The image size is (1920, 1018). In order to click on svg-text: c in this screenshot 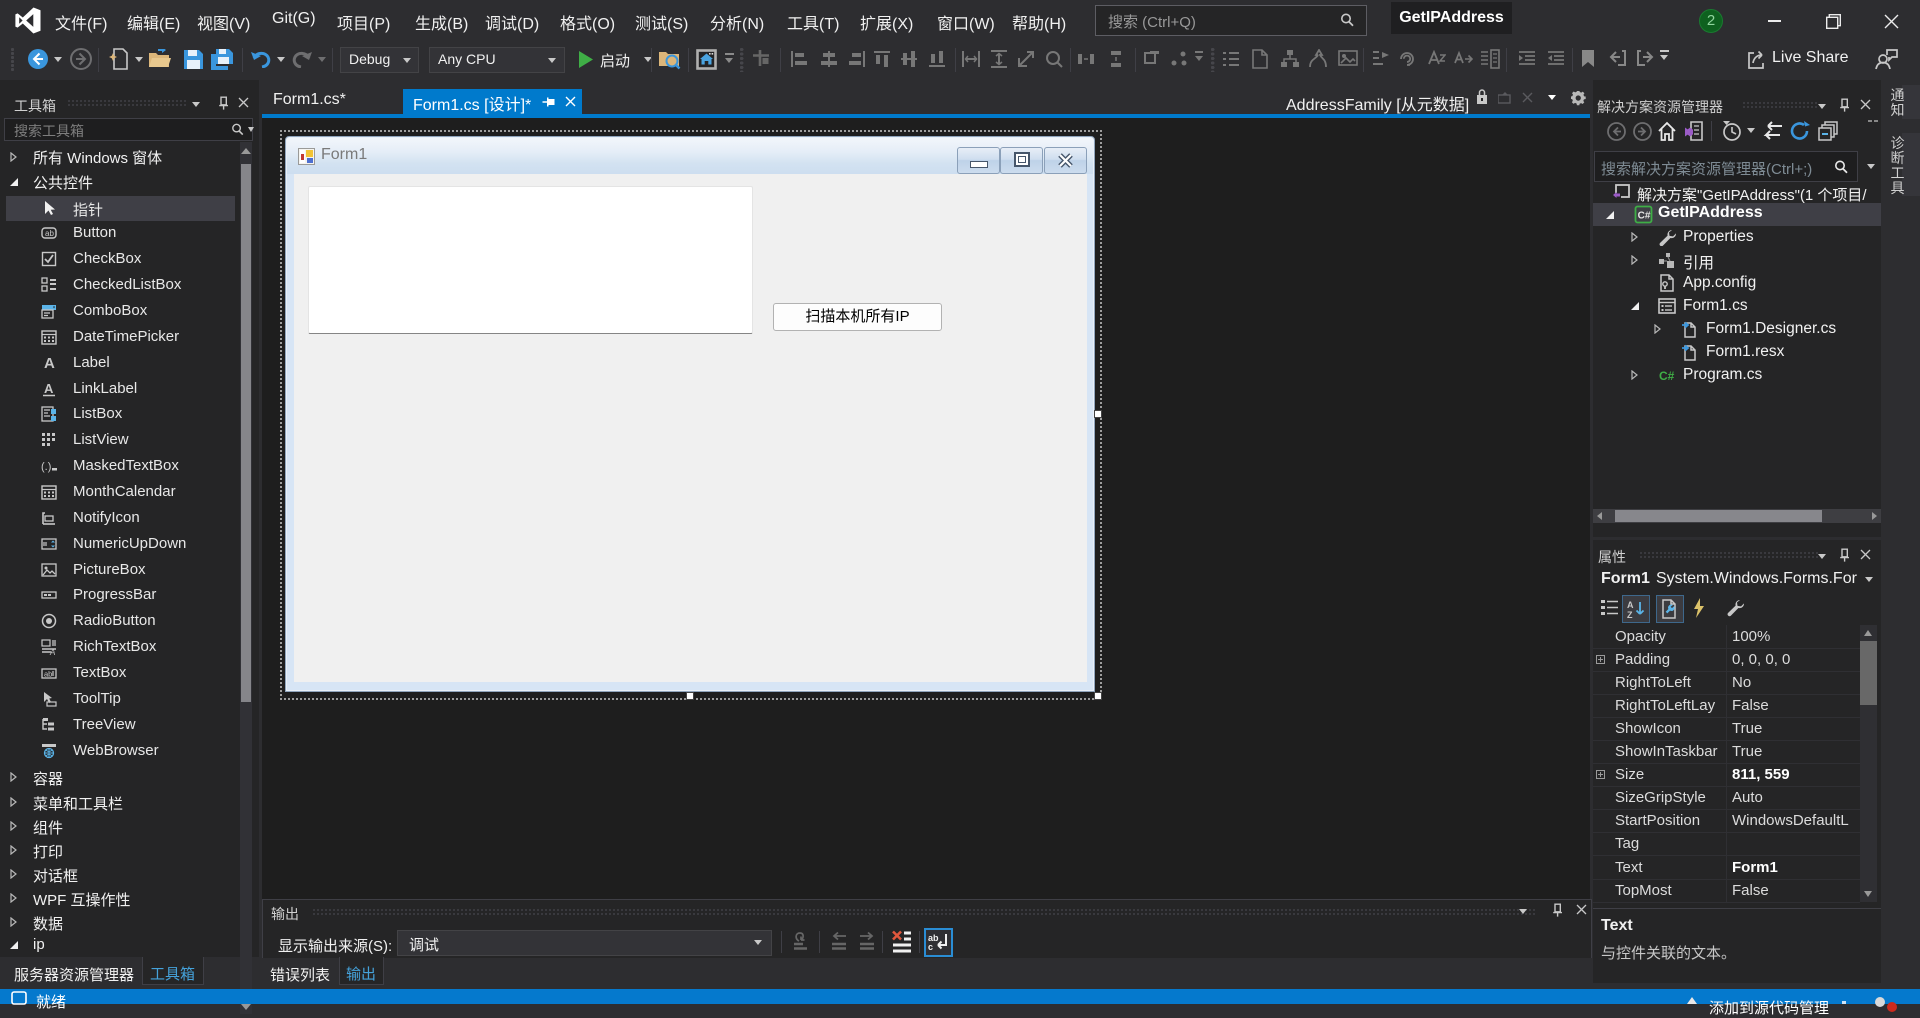, I will do `click(930, 947)`.